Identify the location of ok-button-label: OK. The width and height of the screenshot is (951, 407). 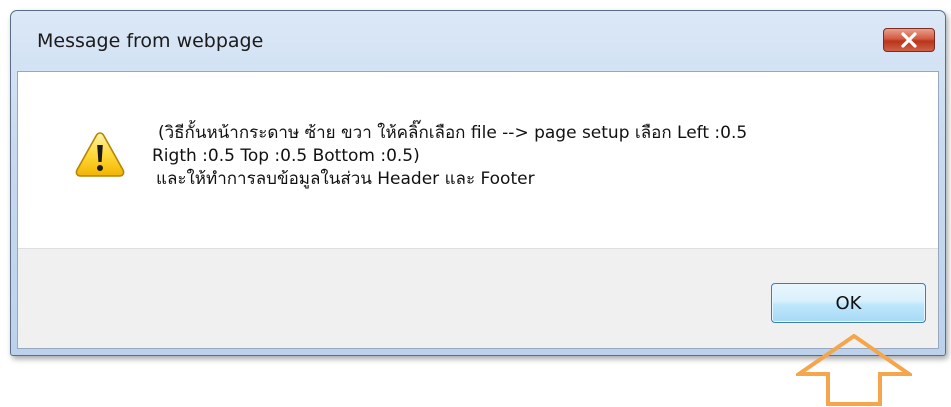
(848, 303).